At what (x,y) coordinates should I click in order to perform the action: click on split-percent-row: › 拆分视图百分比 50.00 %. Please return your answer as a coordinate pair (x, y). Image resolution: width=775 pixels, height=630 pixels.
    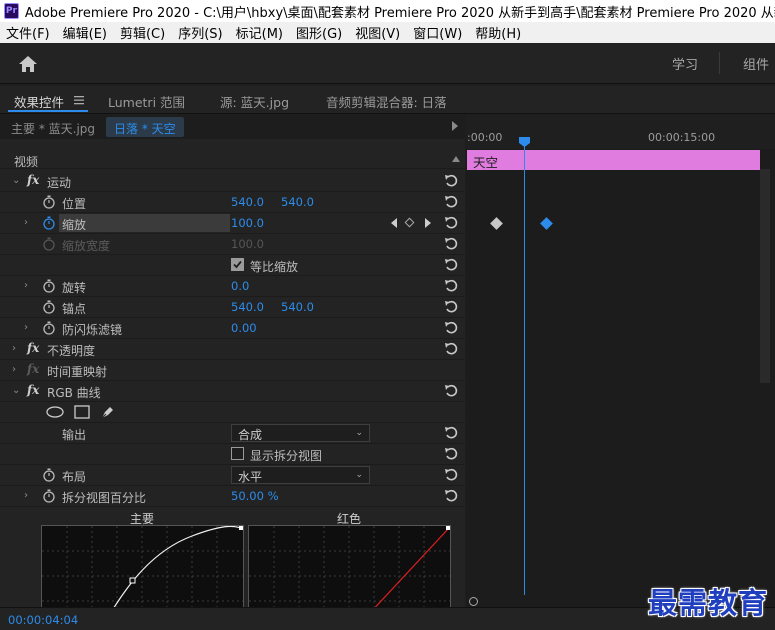
    Looking at the image, I should click on (232, 496).